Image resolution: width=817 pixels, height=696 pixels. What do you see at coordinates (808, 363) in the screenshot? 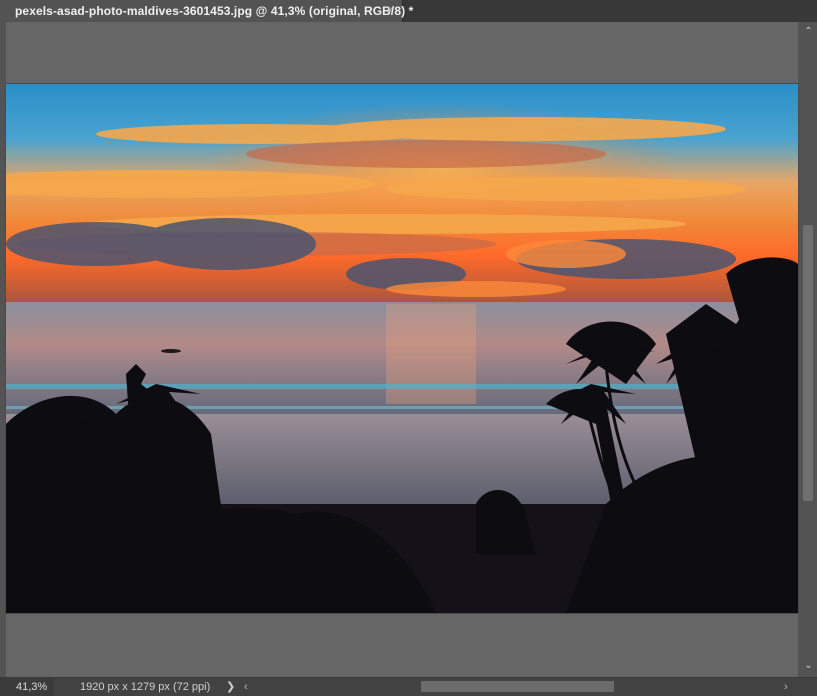
I see `vertical-scroll-thumb` at bounding box center [808, 363].